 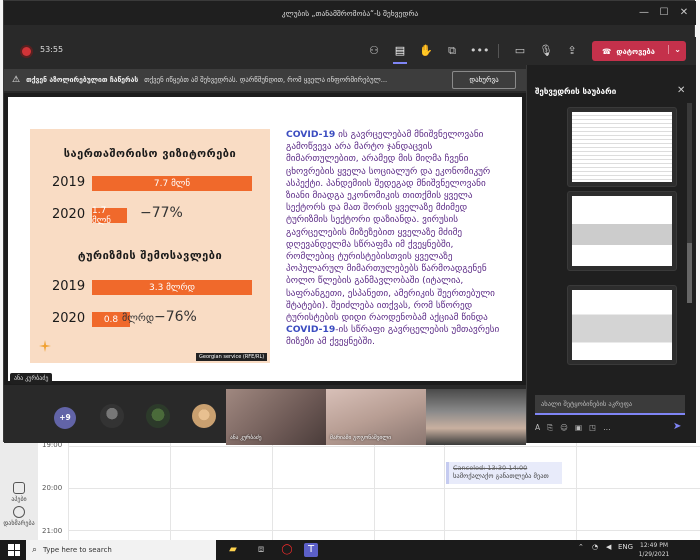 What do you see at coordinates (490, 468) in the screenshot?
I see `event-title: Canceled: 13:30-14:00` at bounding box center [490, 468].